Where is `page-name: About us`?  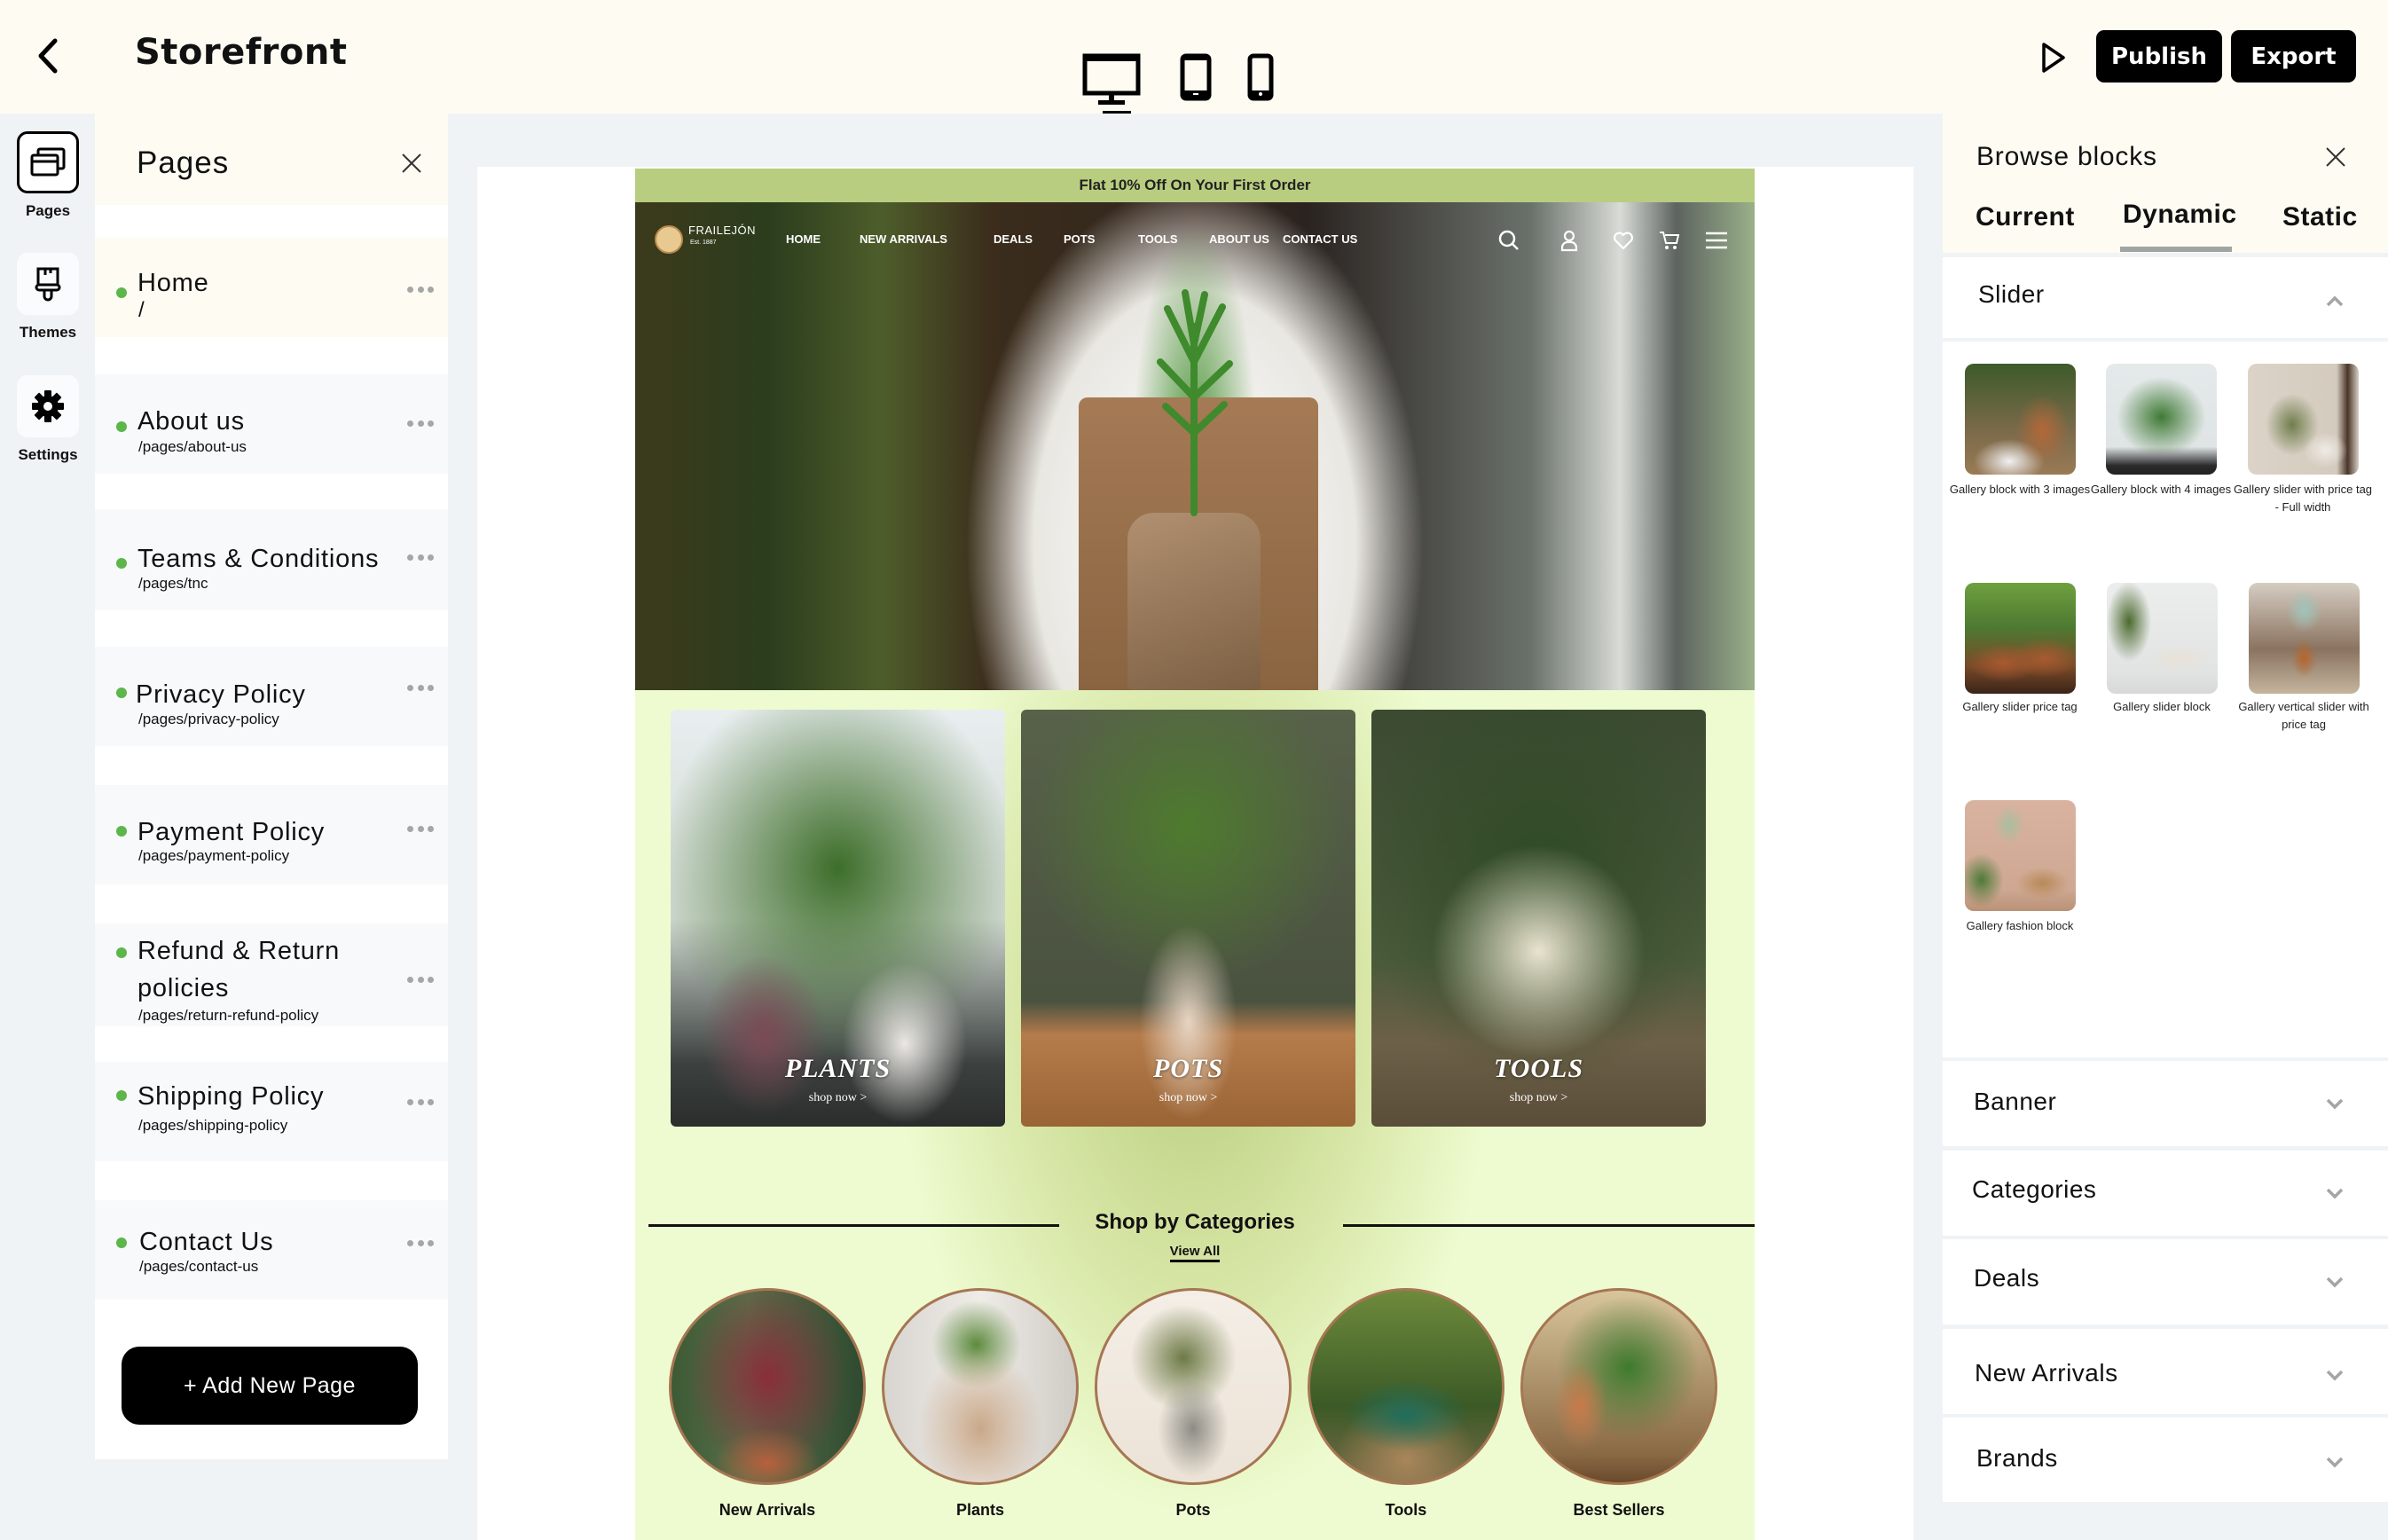 page-name: About us is located at coordinates (191, 421).